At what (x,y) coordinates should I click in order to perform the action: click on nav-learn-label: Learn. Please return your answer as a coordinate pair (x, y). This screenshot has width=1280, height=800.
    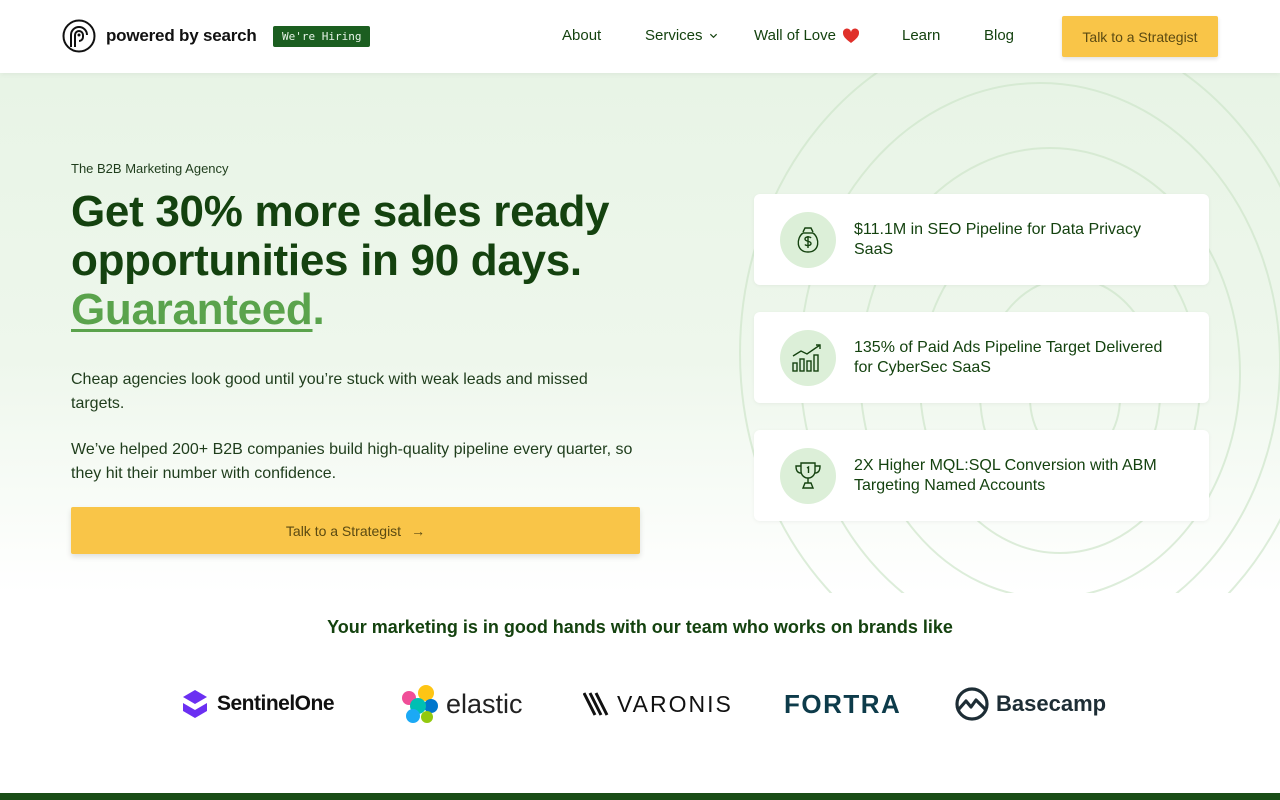
    Looking at the image, I should click on (921, 35).